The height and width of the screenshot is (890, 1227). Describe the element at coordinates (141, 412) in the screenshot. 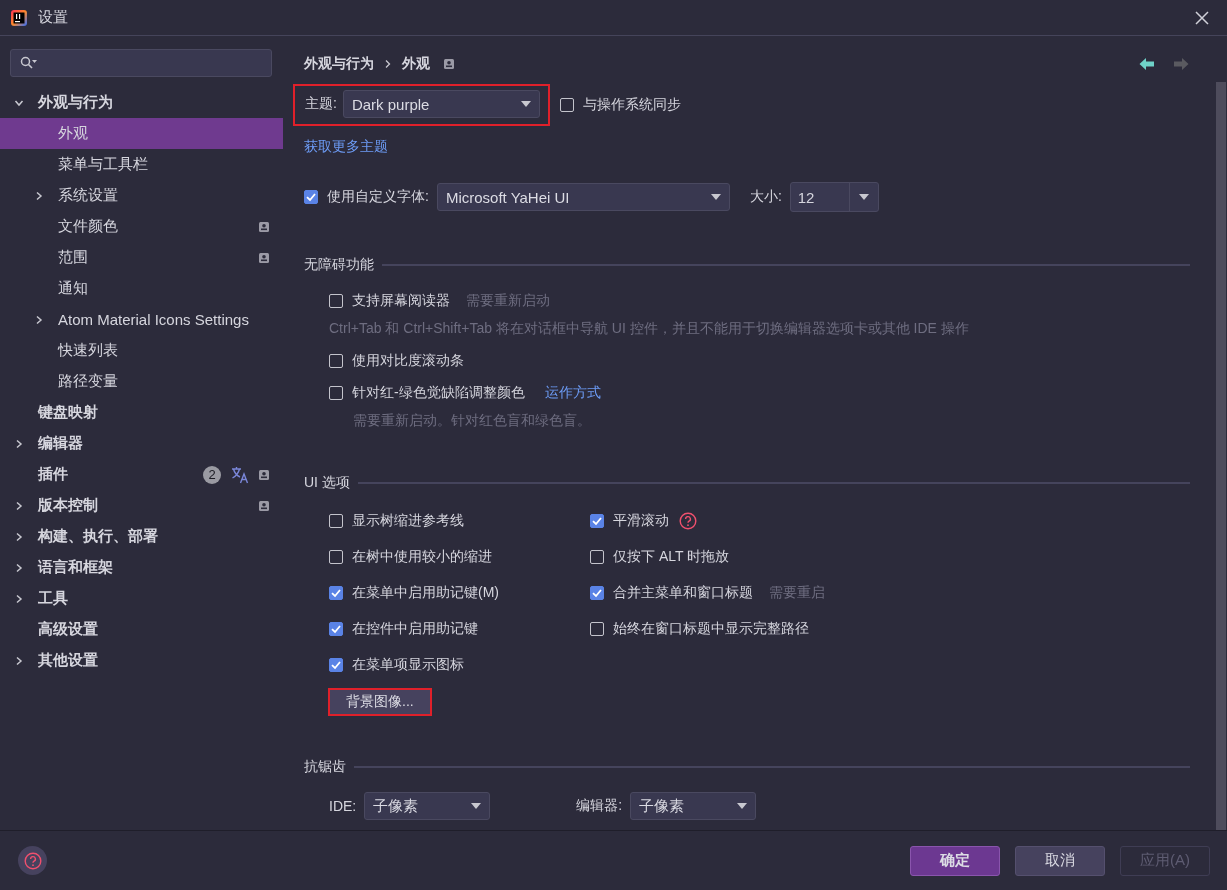

I see `sidebar-item: 键盘映射` at that location.